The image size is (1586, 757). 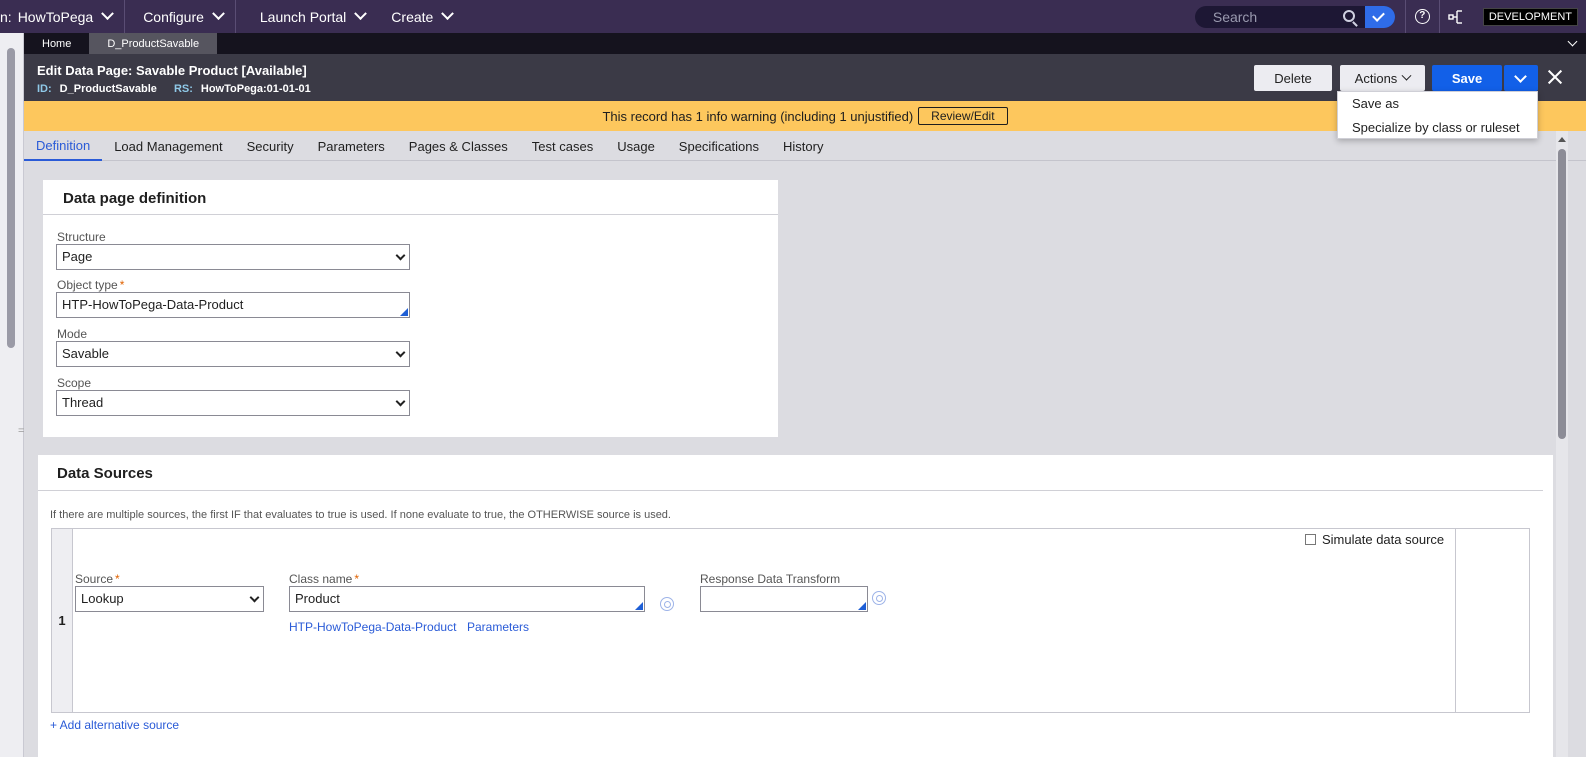 What do you see at coordinates (1379, 16) in the screenshot?
I see `check-icon` at bounding box center [1379, 16].